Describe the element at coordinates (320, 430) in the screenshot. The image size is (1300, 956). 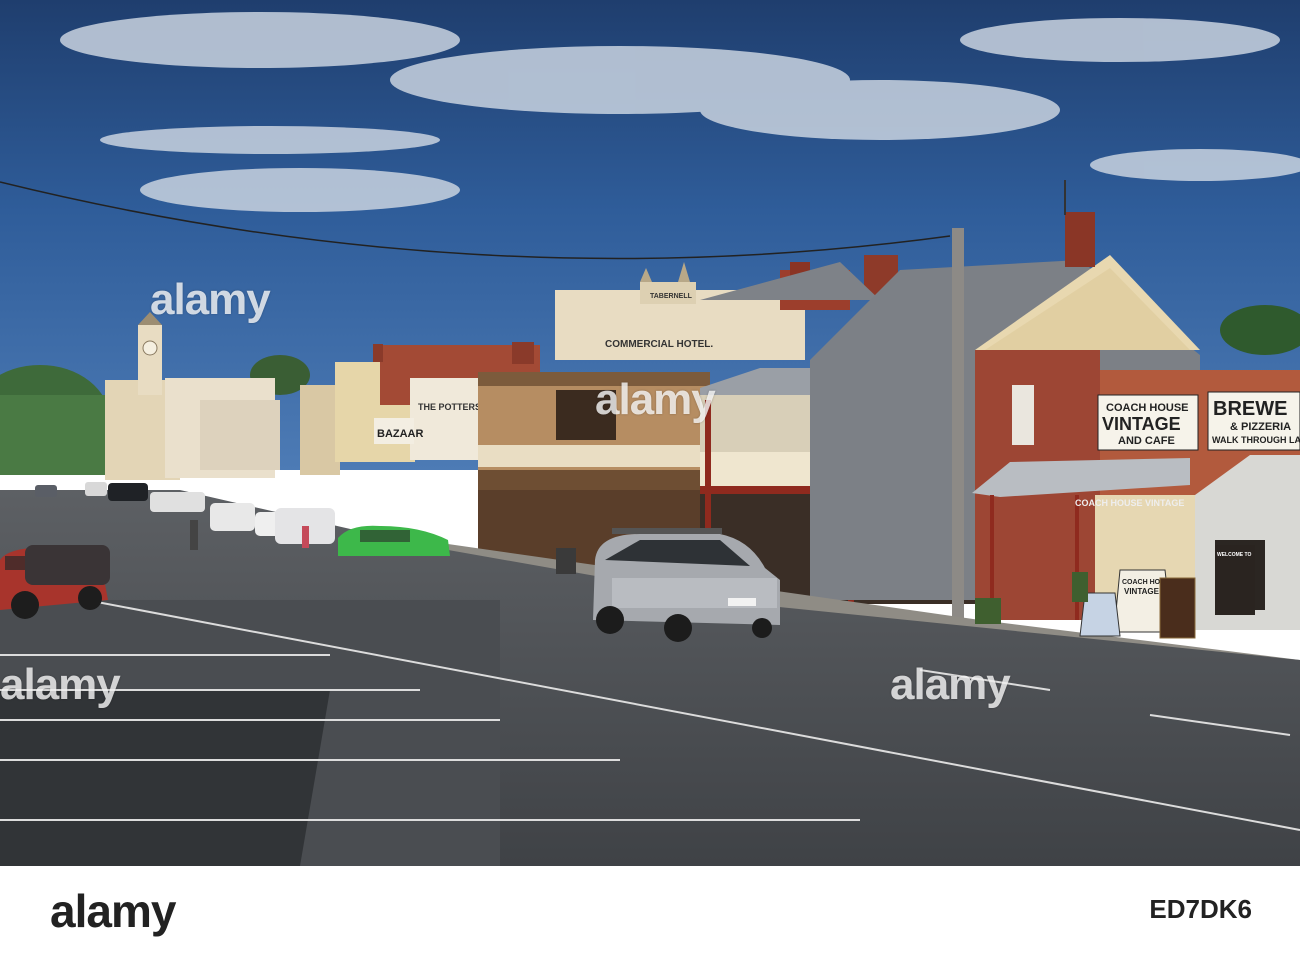
I see `building-tan` at that location.